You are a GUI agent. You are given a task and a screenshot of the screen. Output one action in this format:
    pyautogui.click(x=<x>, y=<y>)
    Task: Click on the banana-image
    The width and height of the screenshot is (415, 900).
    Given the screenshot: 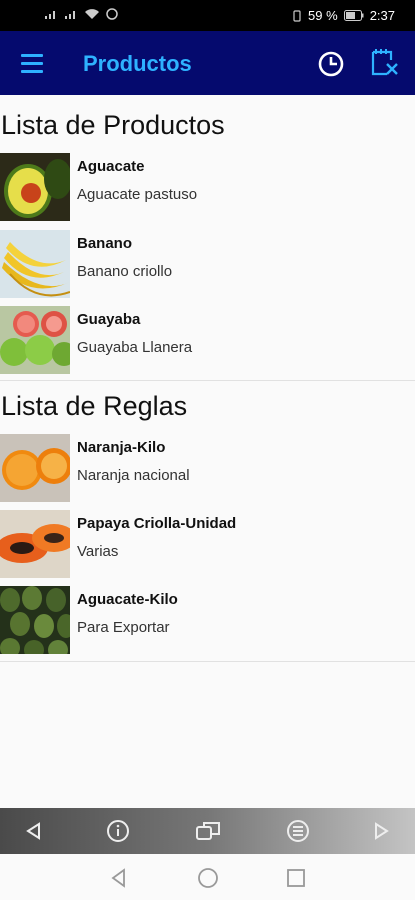 What is the action you would take?
    pyautogui.click(x=35, y=264)
    